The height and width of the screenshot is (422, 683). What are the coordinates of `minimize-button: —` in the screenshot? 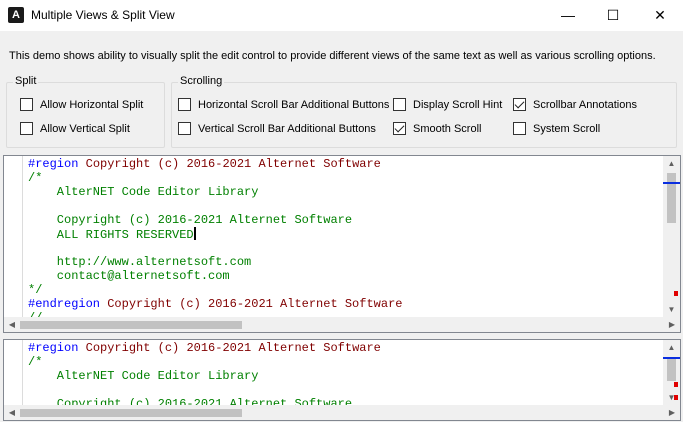 It's located at (568, 15).